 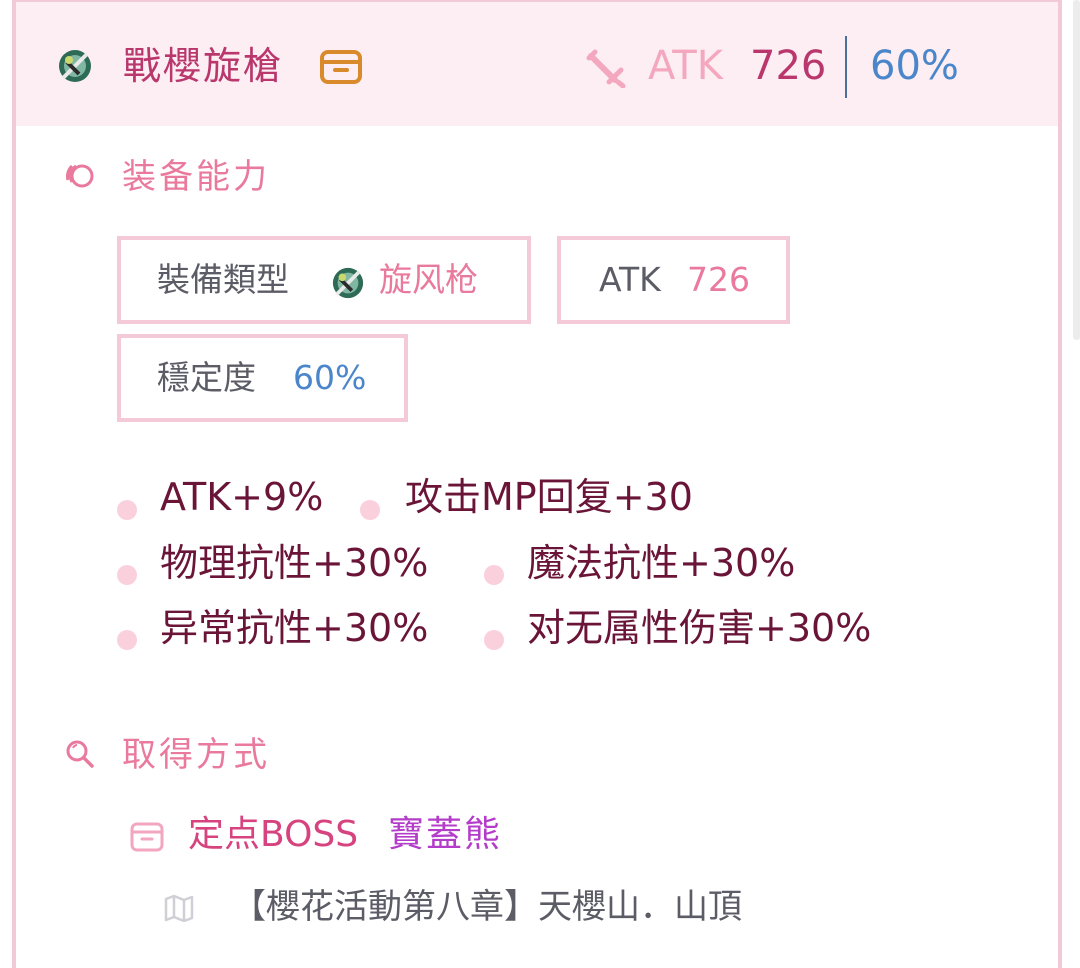 What do you see at coordinates (428, 279) in the screenshot?
I see `type-value: 旋风枪` at bounding box center [428, 279].